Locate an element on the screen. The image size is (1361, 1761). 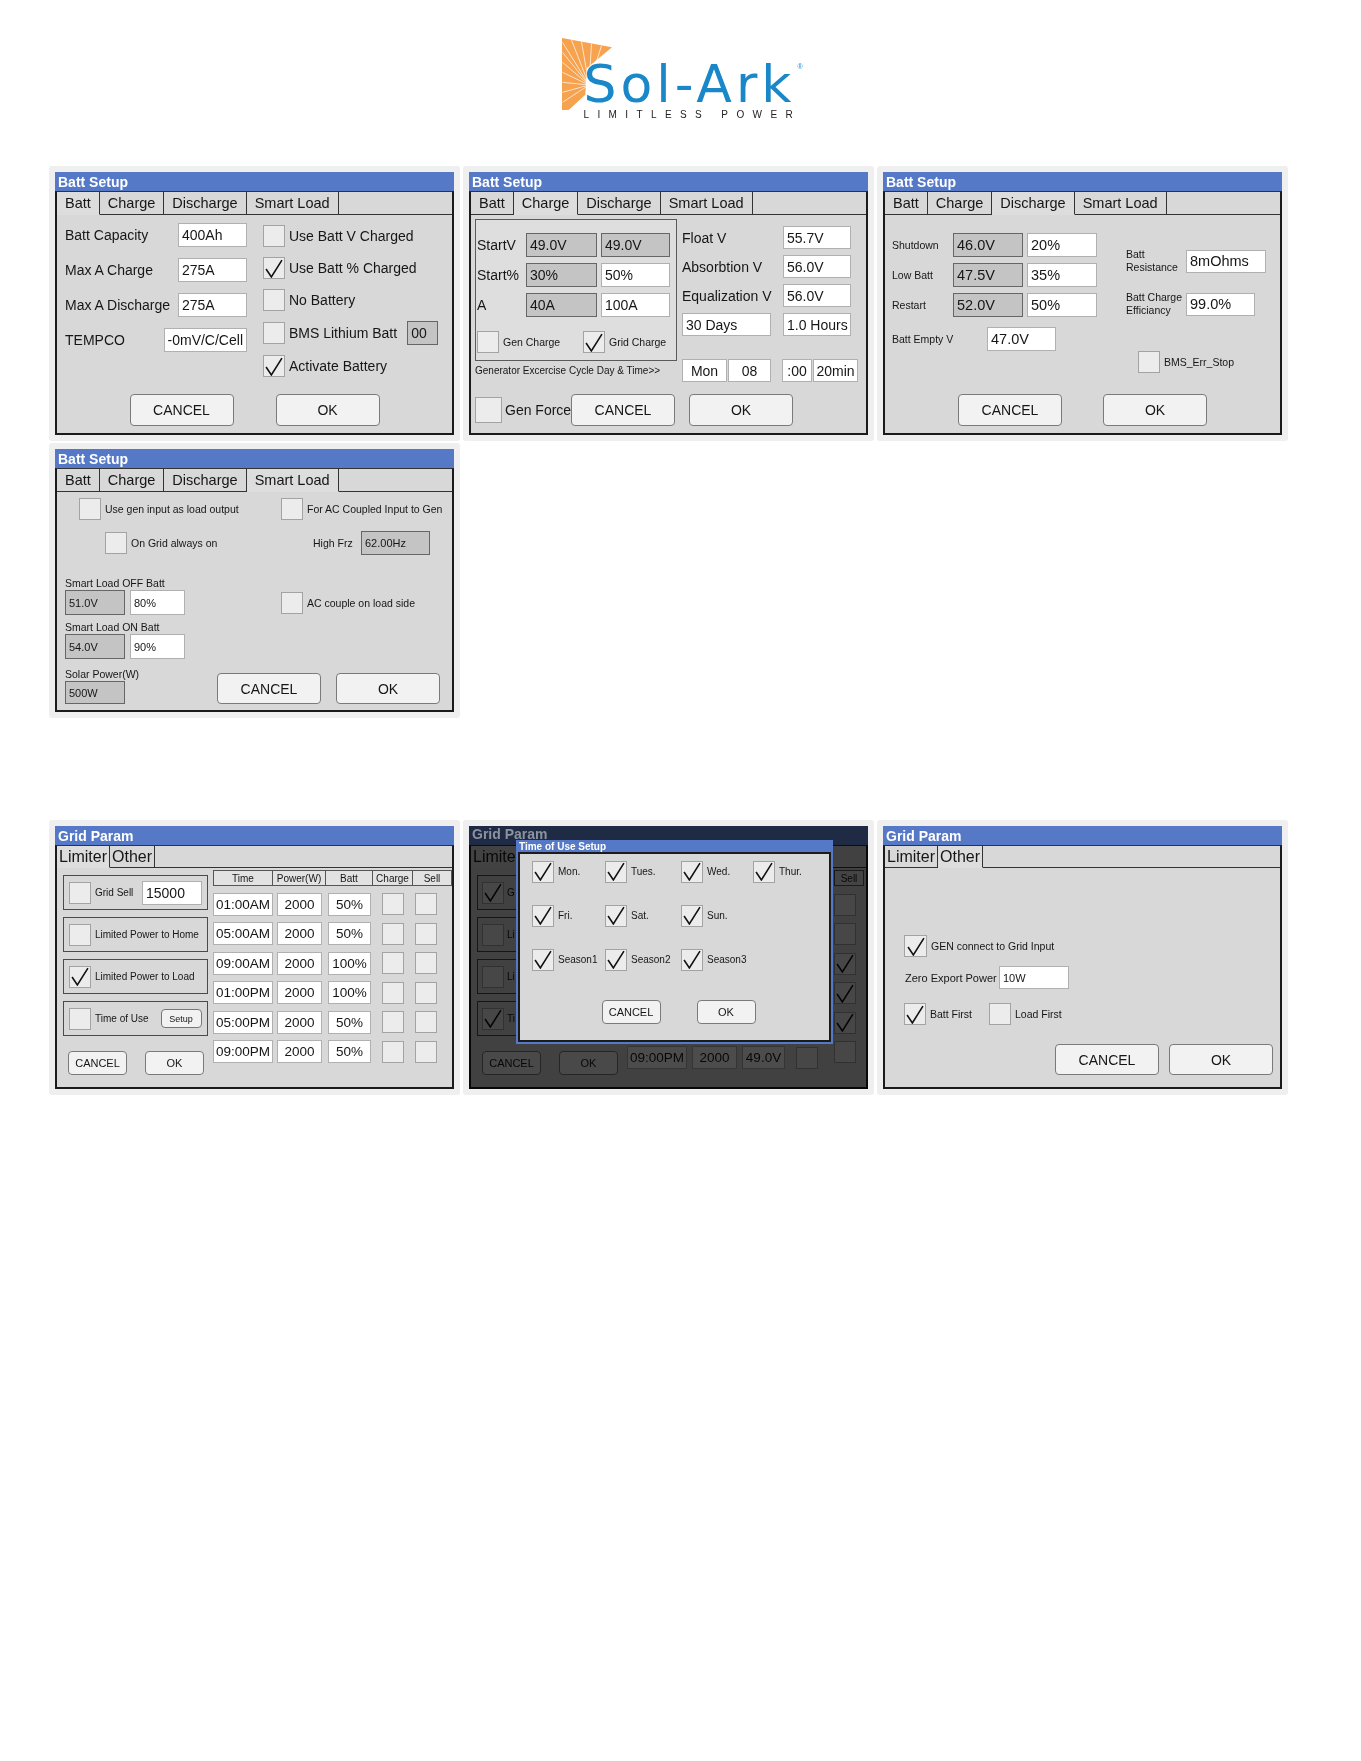
input-field: 20min is located at coordinates (835, 370).